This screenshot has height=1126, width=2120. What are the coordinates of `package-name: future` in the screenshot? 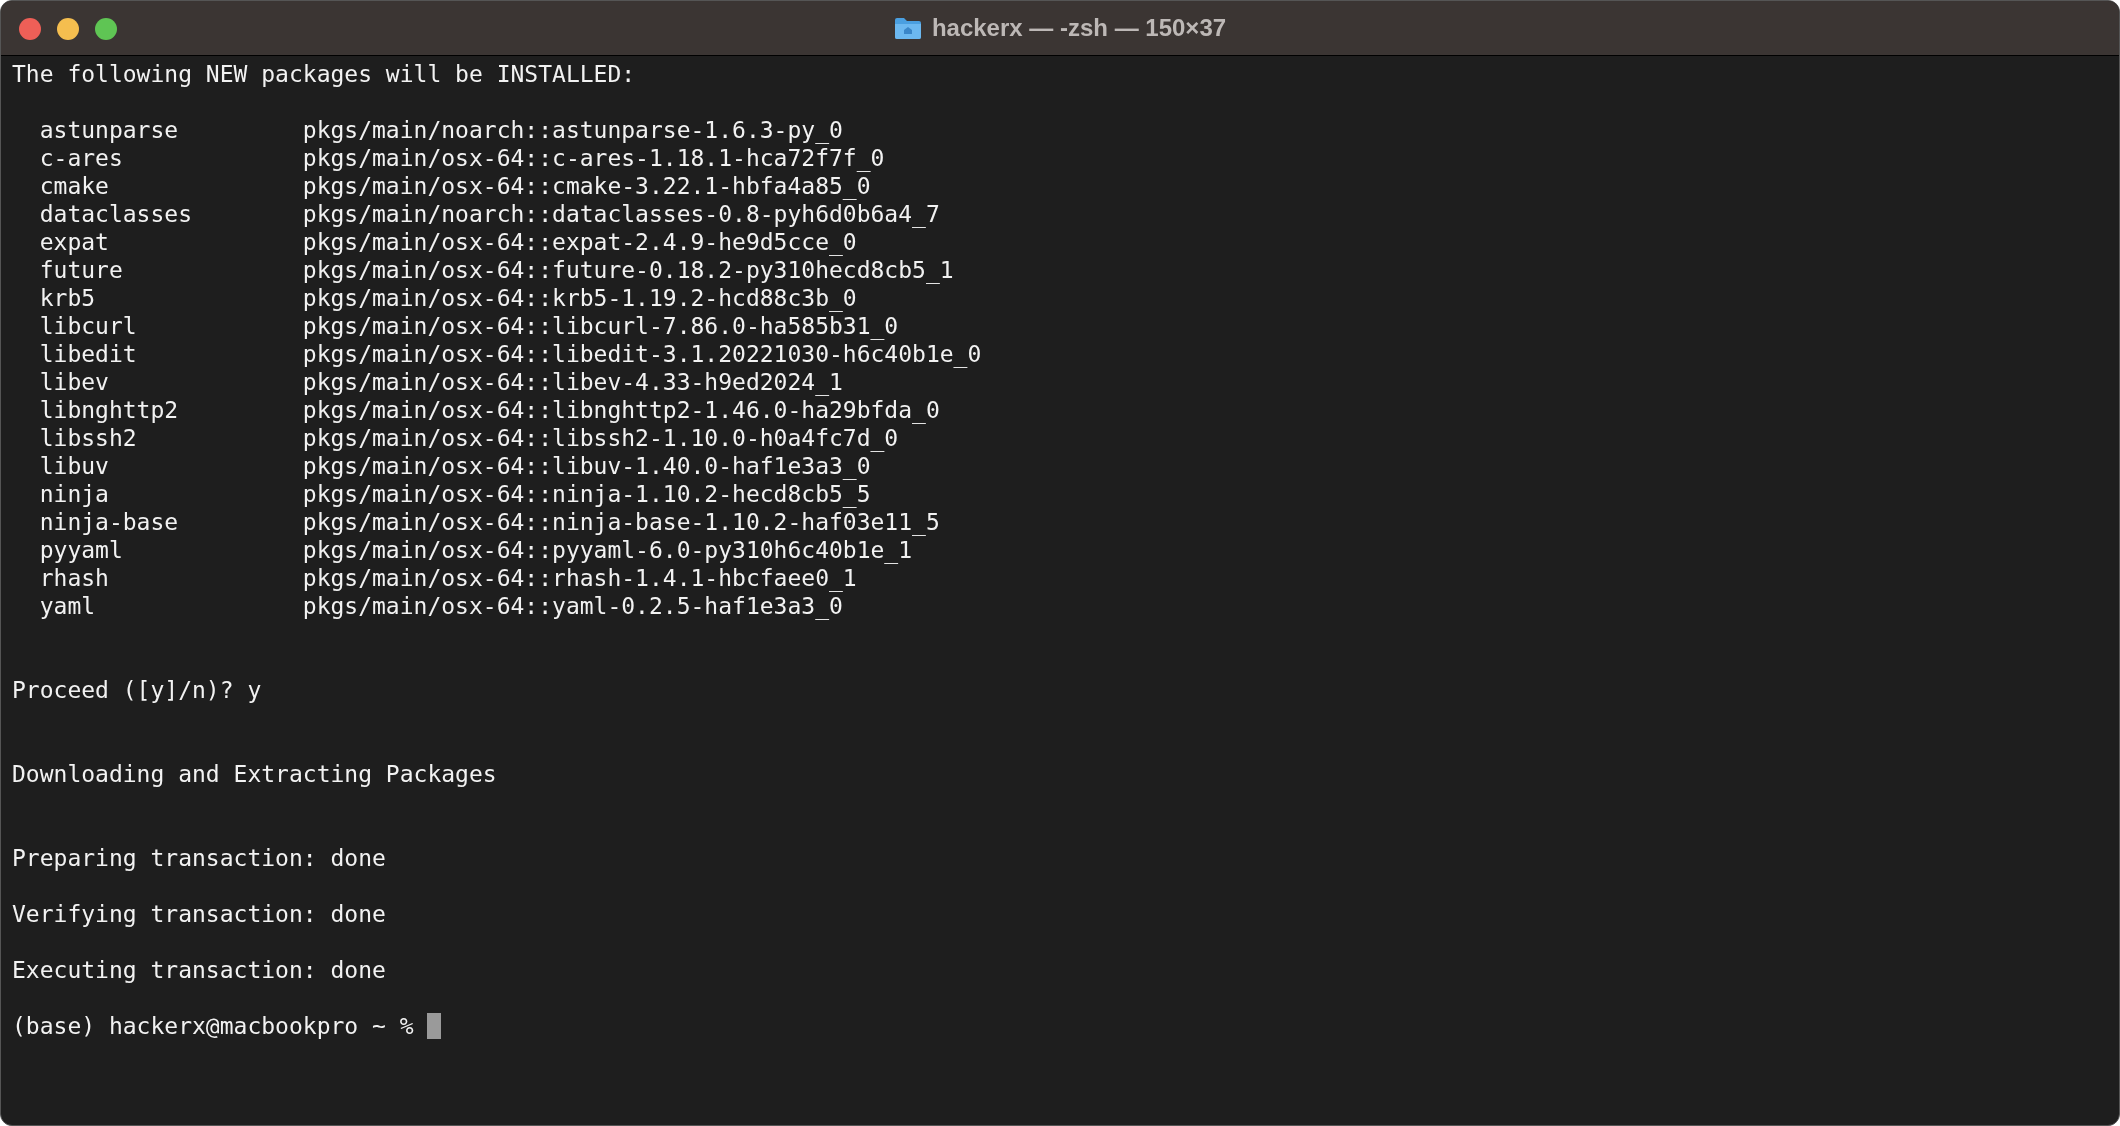 It's located at (81, 269).